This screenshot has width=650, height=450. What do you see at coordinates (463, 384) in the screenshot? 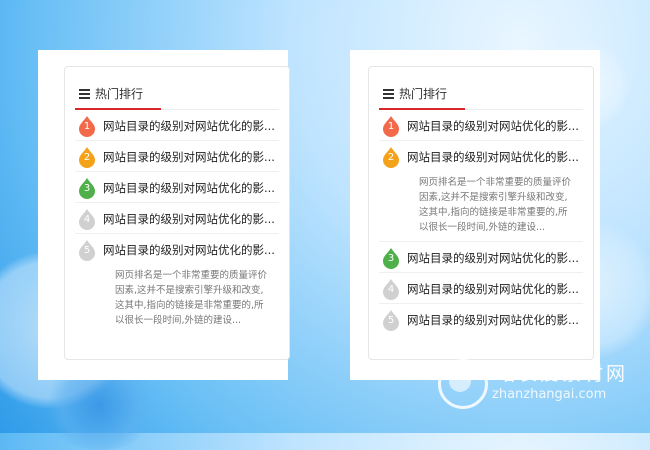
I see `watermark-logo-icon` at bounding box center [463, 384].